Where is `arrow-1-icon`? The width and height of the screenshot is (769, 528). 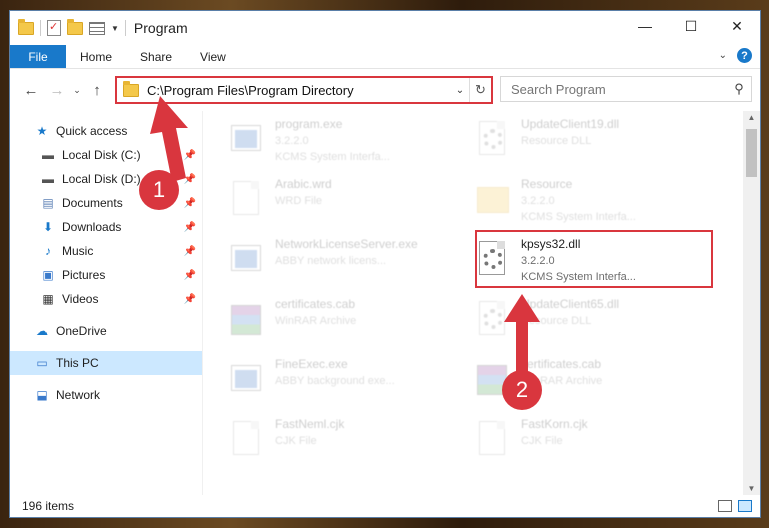
arrow-1-icon is located at coordinates (169, 139).